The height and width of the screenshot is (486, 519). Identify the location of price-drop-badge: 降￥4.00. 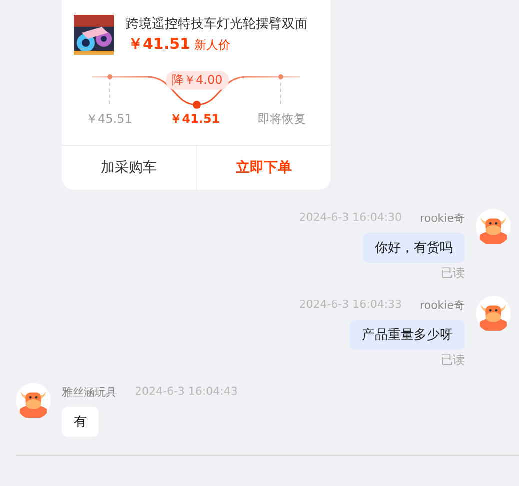
(197, 80).